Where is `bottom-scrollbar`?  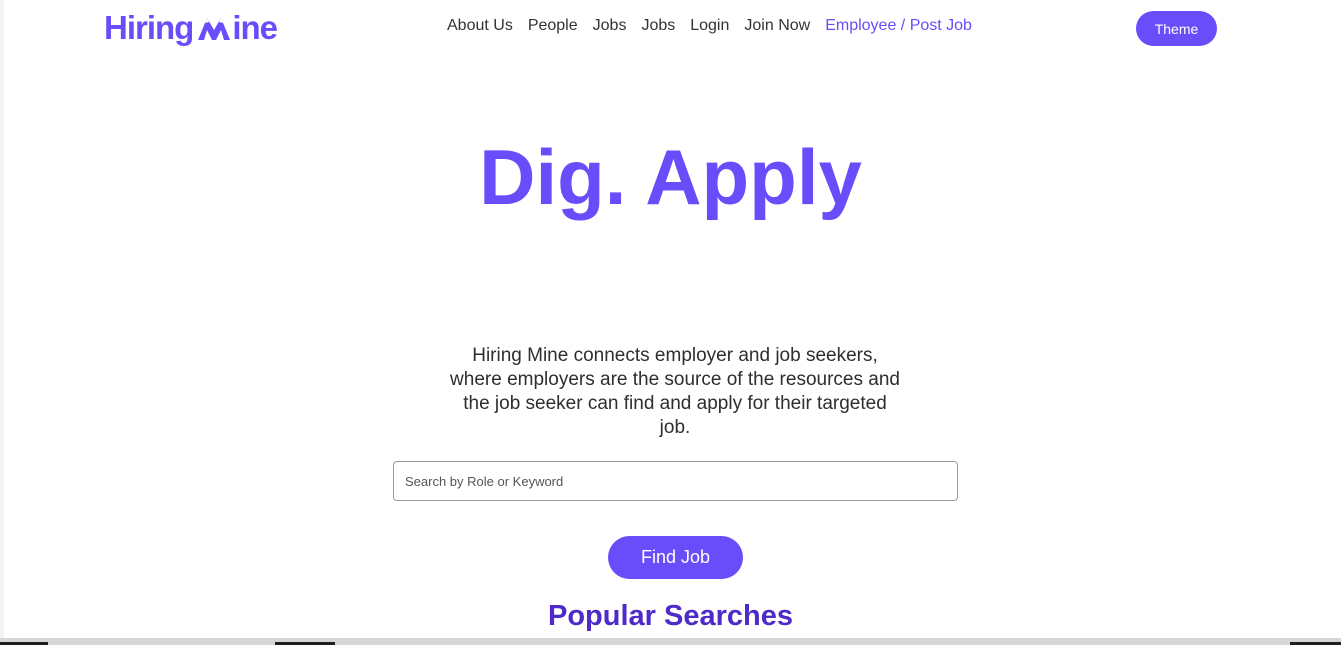
bottom-scrollbar is located at coordinates (670, 641).